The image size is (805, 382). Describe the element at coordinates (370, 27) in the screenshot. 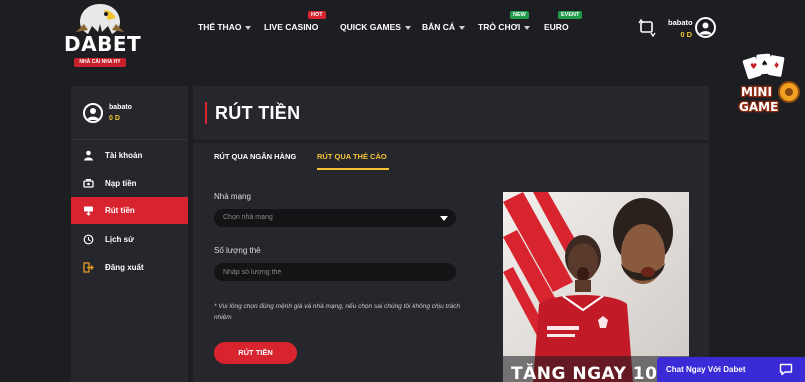

I see `nav-item-label: QUICK GAMES` at that location.